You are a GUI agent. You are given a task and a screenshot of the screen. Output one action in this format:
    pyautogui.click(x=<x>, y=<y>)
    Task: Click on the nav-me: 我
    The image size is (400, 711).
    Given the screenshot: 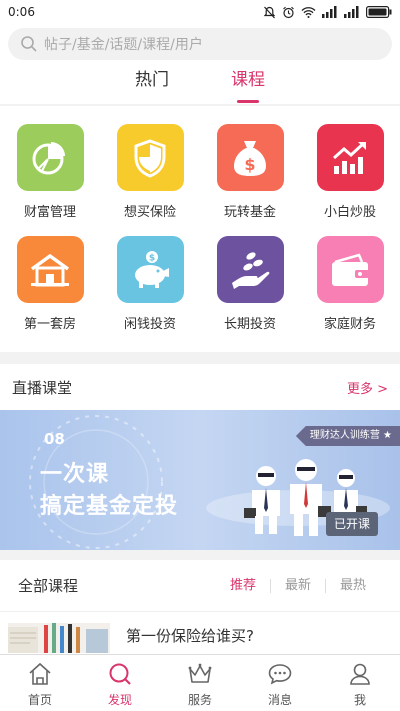 What is the action you would take?
    pyautogui.click(x=360, y=683)
    